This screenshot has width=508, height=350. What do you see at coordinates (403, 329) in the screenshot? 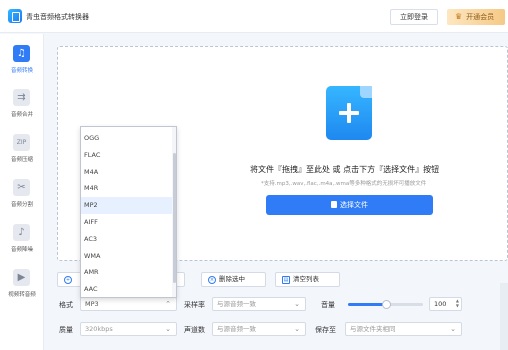
I see `save-to-select: 与源文件夹相同 ⌄` at bounding box center [403, 329].